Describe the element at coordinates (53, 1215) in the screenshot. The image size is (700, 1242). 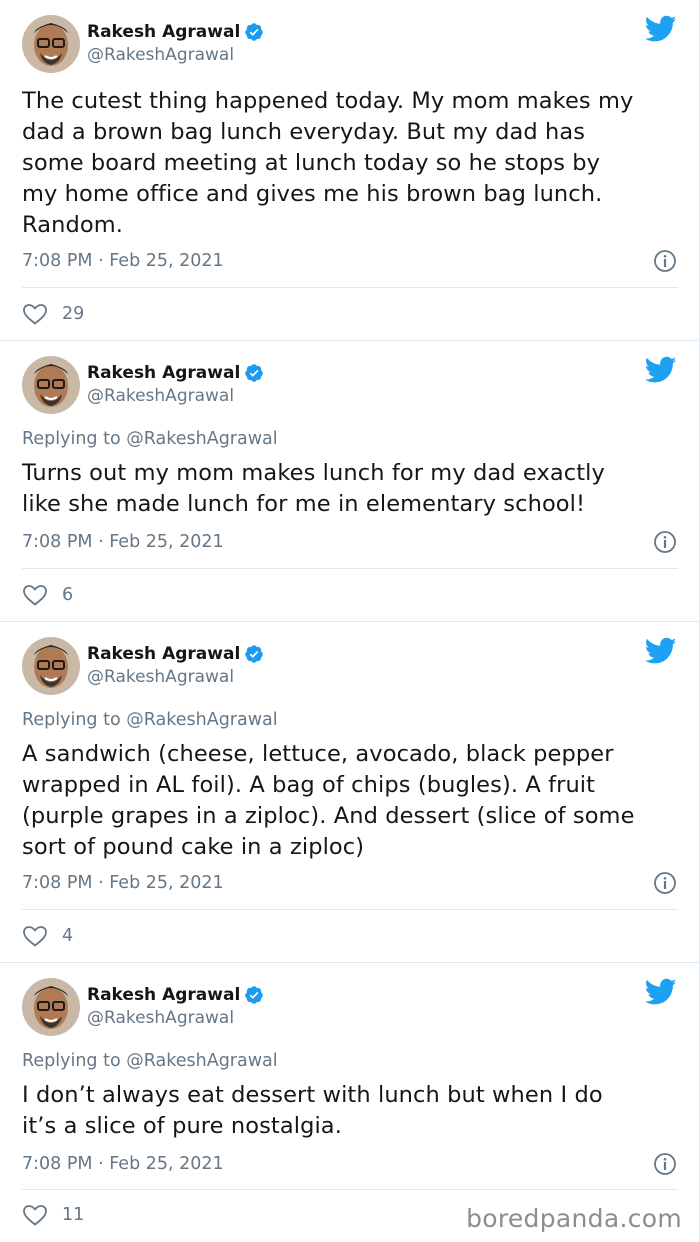
I see `like-button: 11` at that location.